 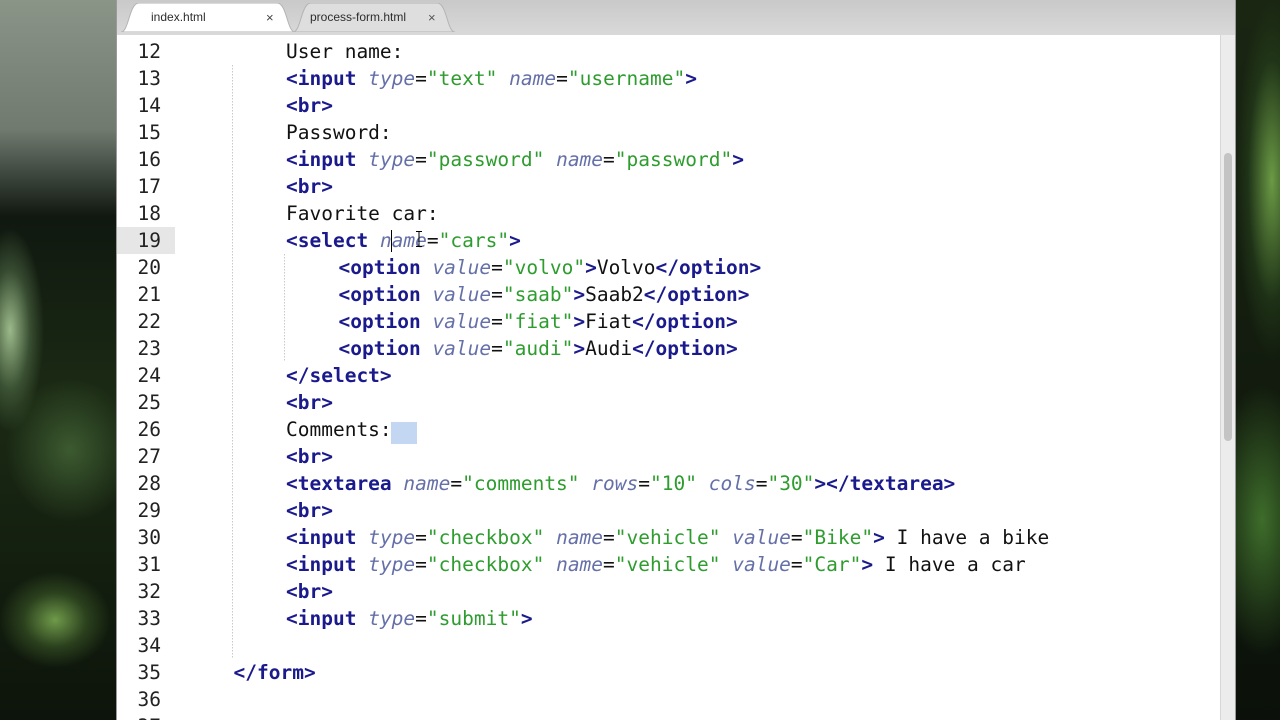 What do you see at coordinates (668, 591) in the screenshot?
I see `code-line: 32 <br>` at bounding box center [668, 591].